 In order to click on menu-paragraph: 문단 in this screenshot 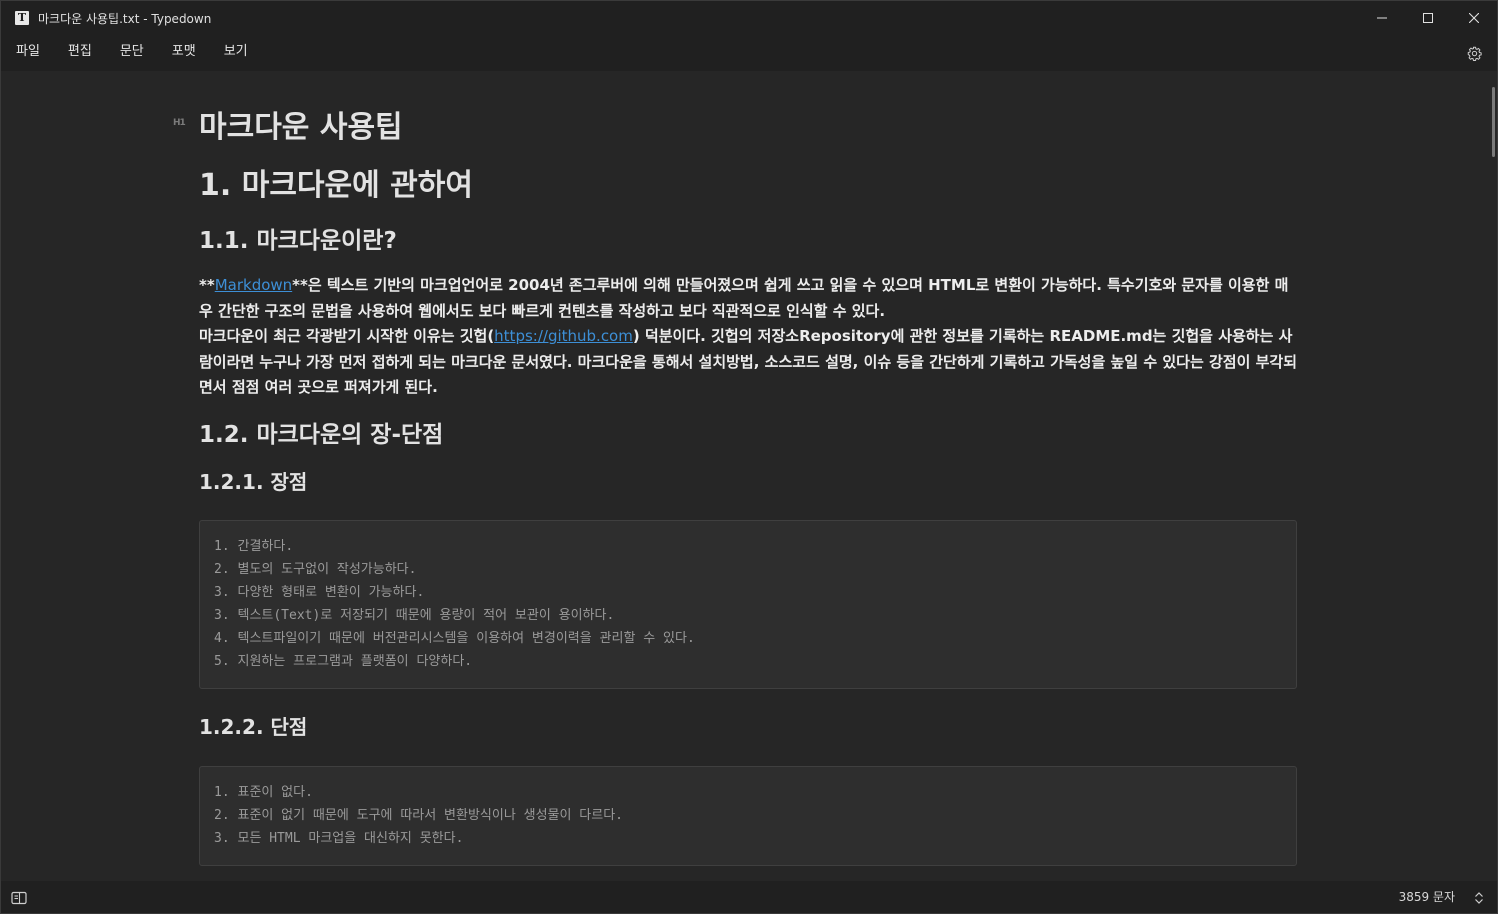, I will do `click(132, 53)`.